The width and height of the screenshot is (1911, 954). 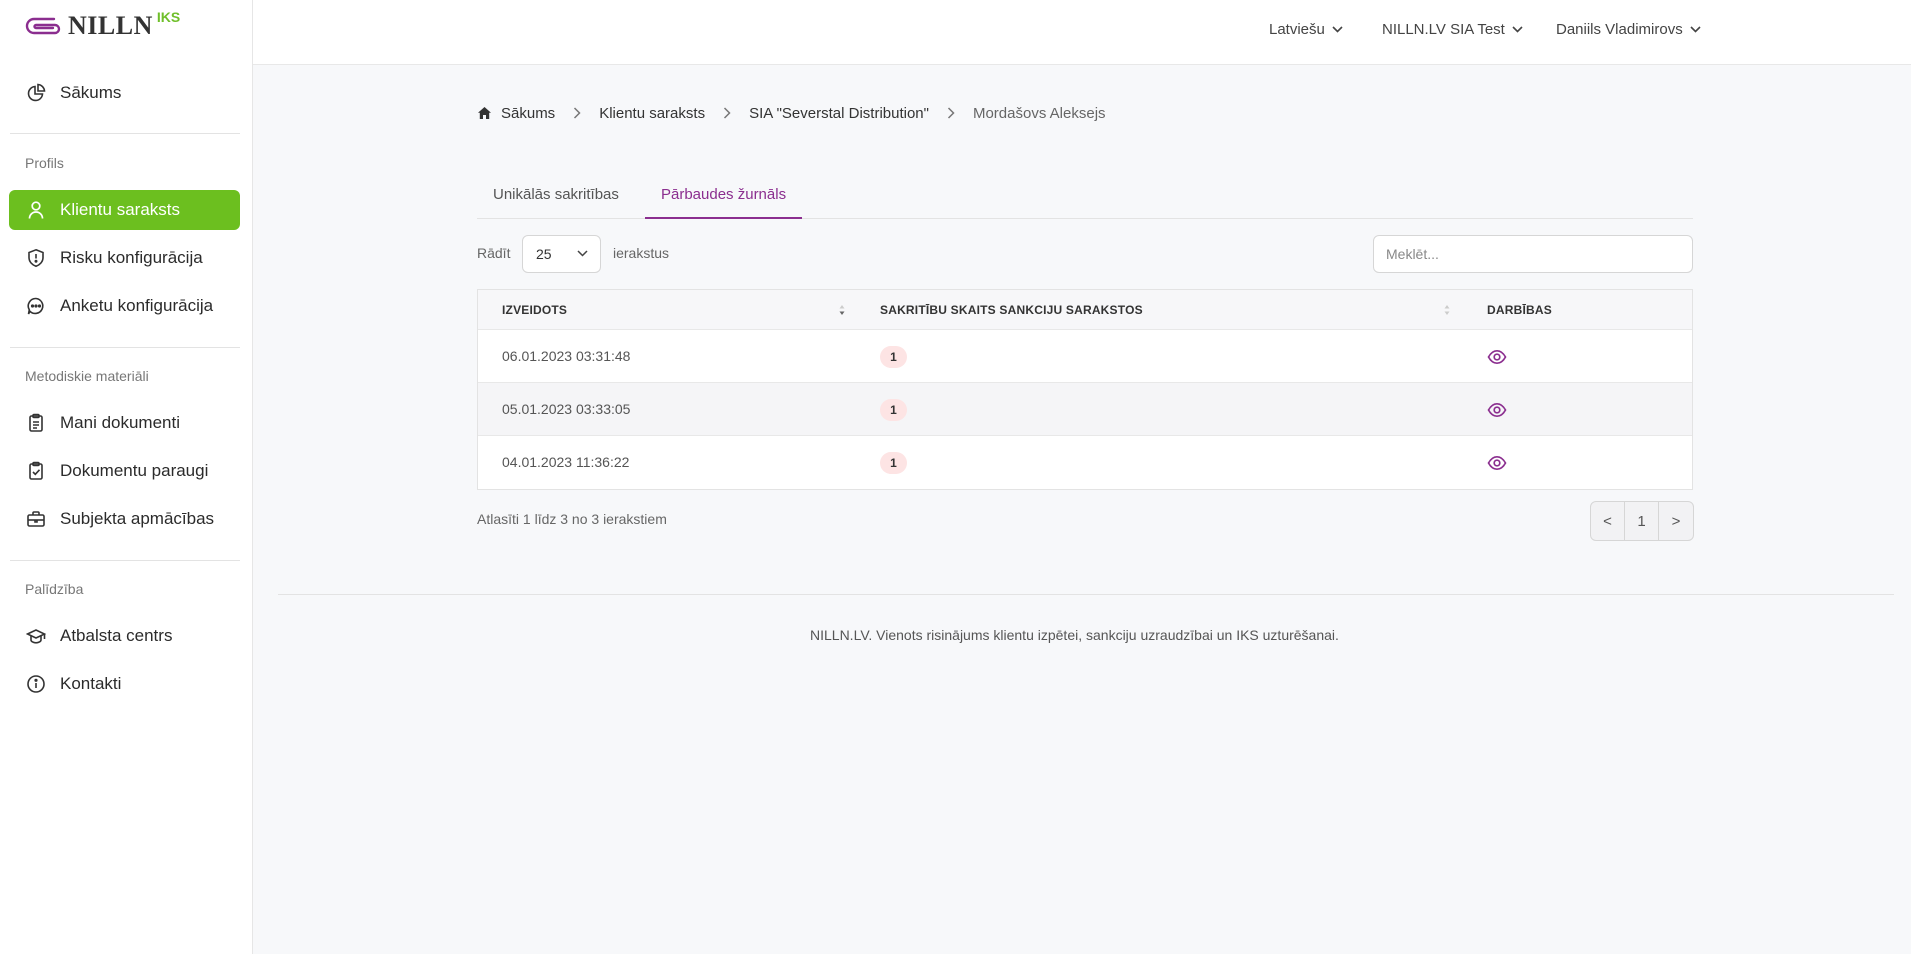 What do you see at coordinates (1297, 29) in the screenshot?
I see `language-label: Latviešu` at bounding box center [1297, 29].